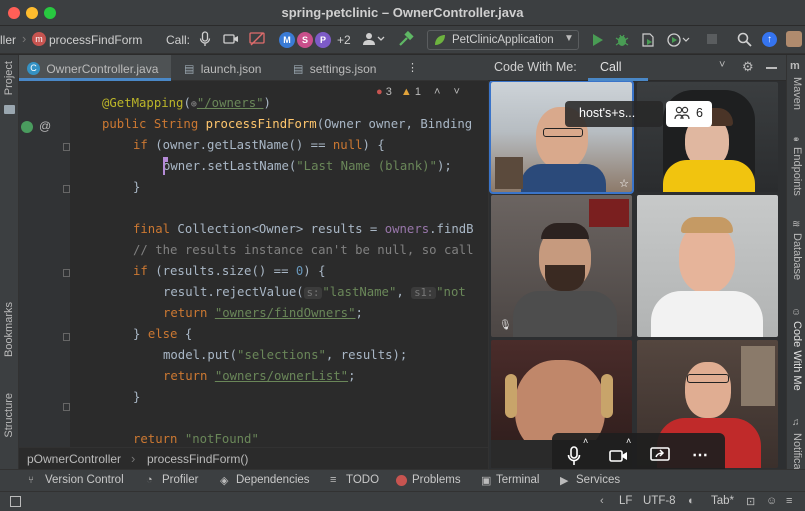 This screenshot has height=511, width=805. I want to click on tab-label: launch.json, so click(231, 68).